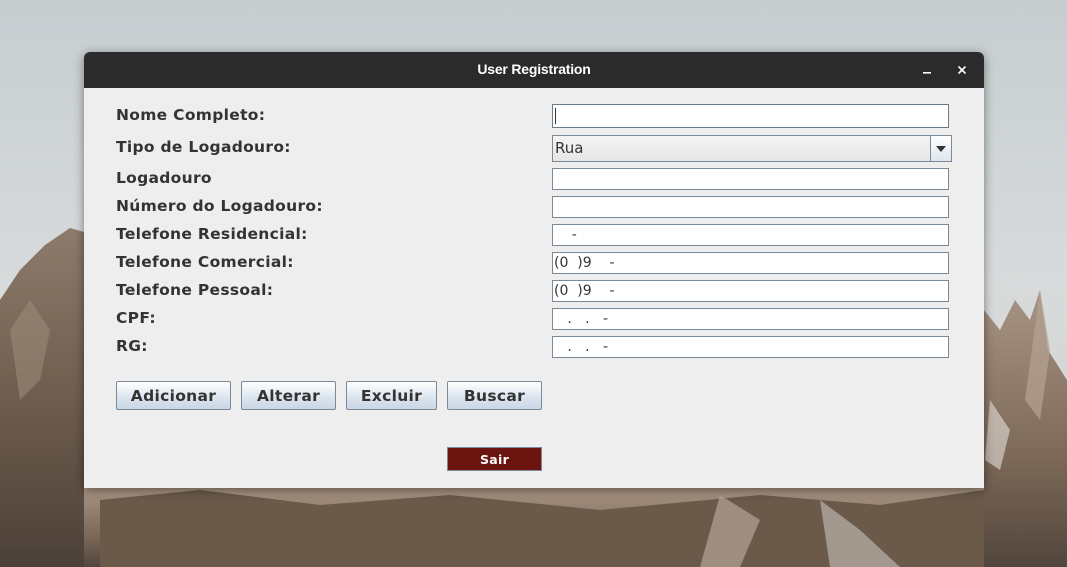 The image size is (1067, 567). Describe the element at coordinates (750, 291) in the screenshot. I see `mobile-phone-input: (0 )9 -` at that location.